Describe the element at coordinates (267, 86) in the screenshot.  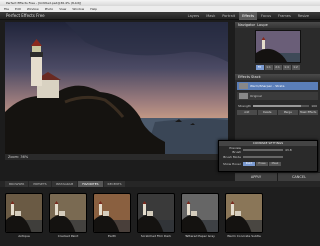
I see `layer-label: Warm/Sharpen - Strata` at that location.